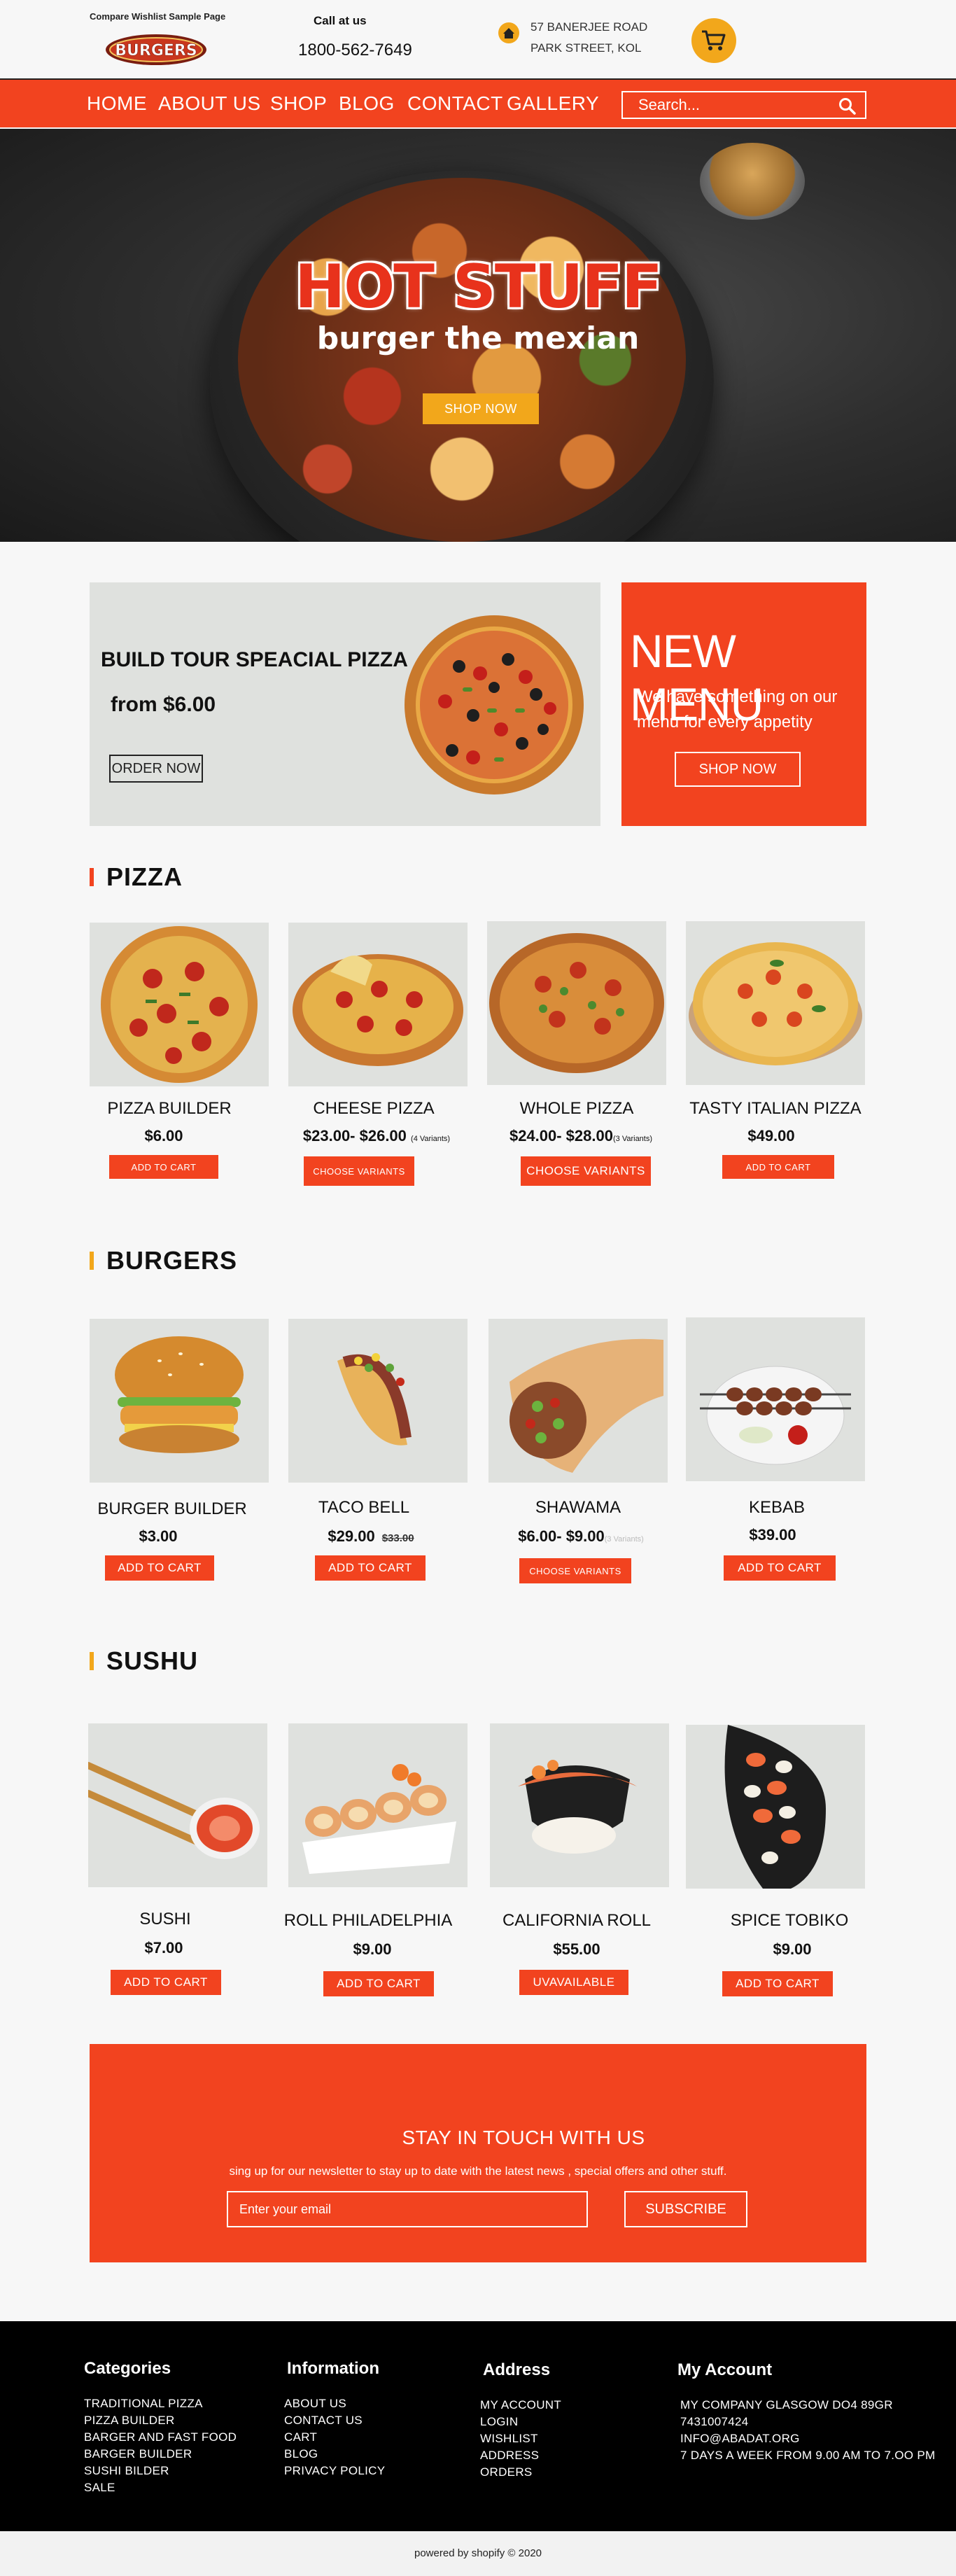 Image resolution: width=956 pixels, height=2576 pixels. I want to click on product-name: ROLL PHILADELPHIA, so click(368, 1921).